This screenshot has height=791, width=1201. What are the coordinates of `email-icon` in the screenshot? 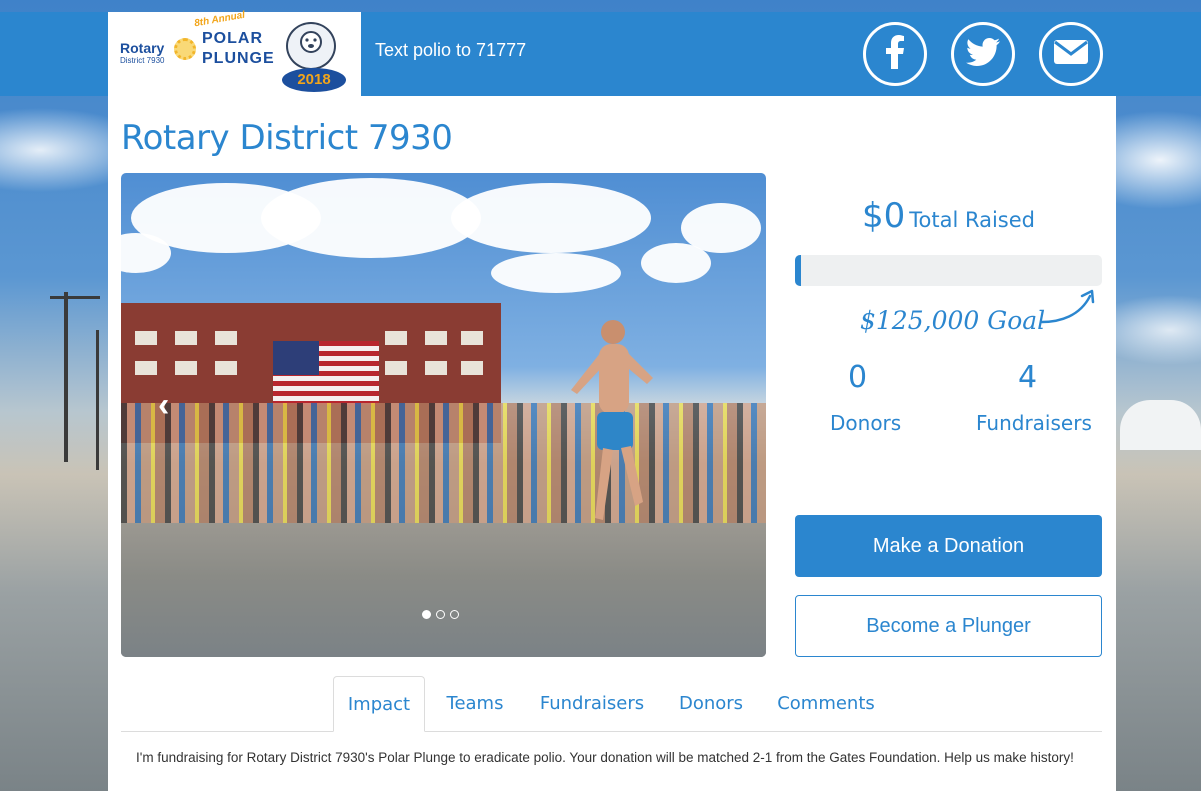 It's located at (1071, 54).